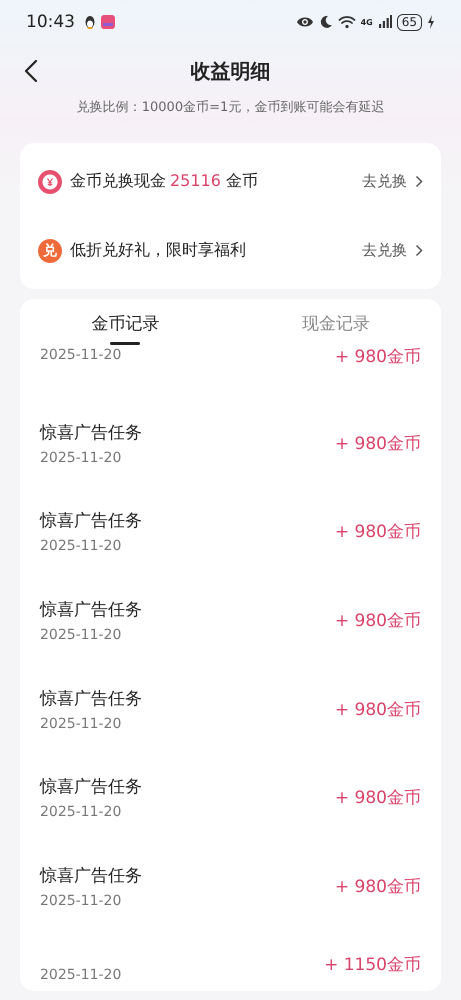 Image resolution: width=461 pixels, height=1000 pixels. Describe the element at coordinates (108, 22) in the screenshot. I see `app-icon` at that location.